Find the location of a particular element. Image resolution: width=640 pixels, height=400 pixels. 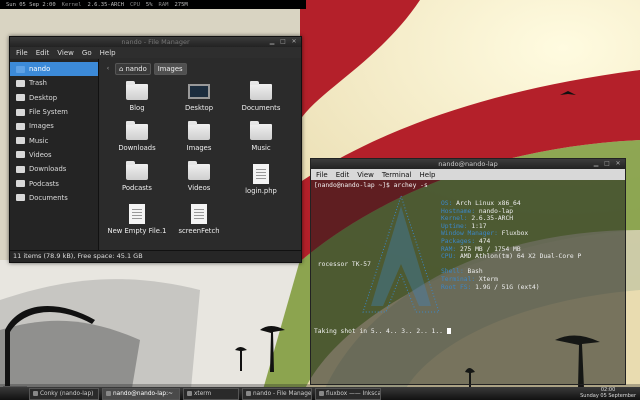

system-tray: 02:00 Sunday 05 September is located at coordinates (608, 393).